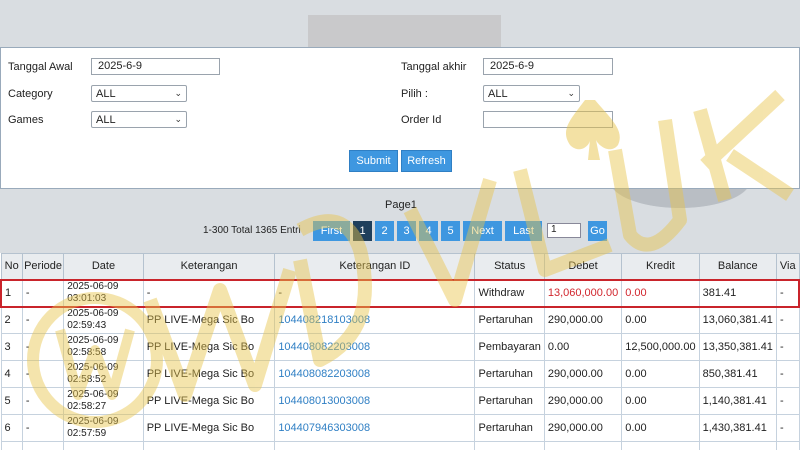 This screenshot has width=800, height=450. What do you see at coordinates (87, 406) in the screenshot?
I see `cell-date-time: 02:58:27` at bounding box center [87, 406].